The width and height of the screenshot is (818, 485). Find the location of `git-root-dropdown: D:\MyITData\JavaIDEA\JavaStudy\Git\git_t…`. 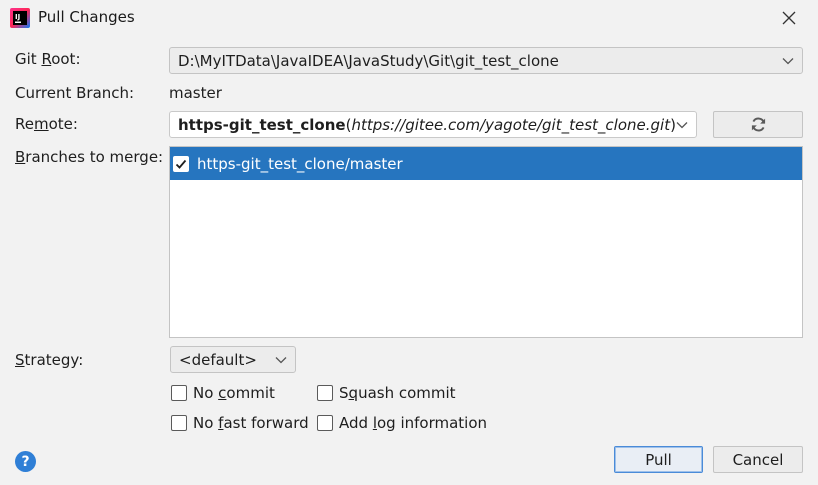

git-root-dropdown: D:\MyITData\JavaIDEA\JavaStudy\Git\git_t… is located at coordinates (486, 60).